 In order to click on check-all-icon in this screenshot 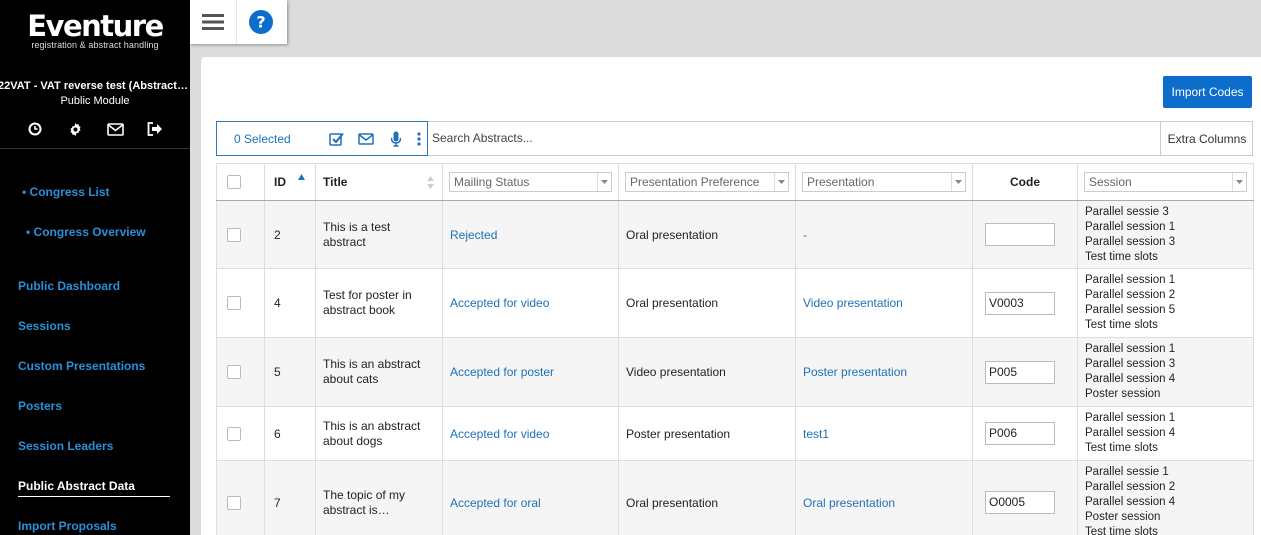, I will do `click(336, 139)`.